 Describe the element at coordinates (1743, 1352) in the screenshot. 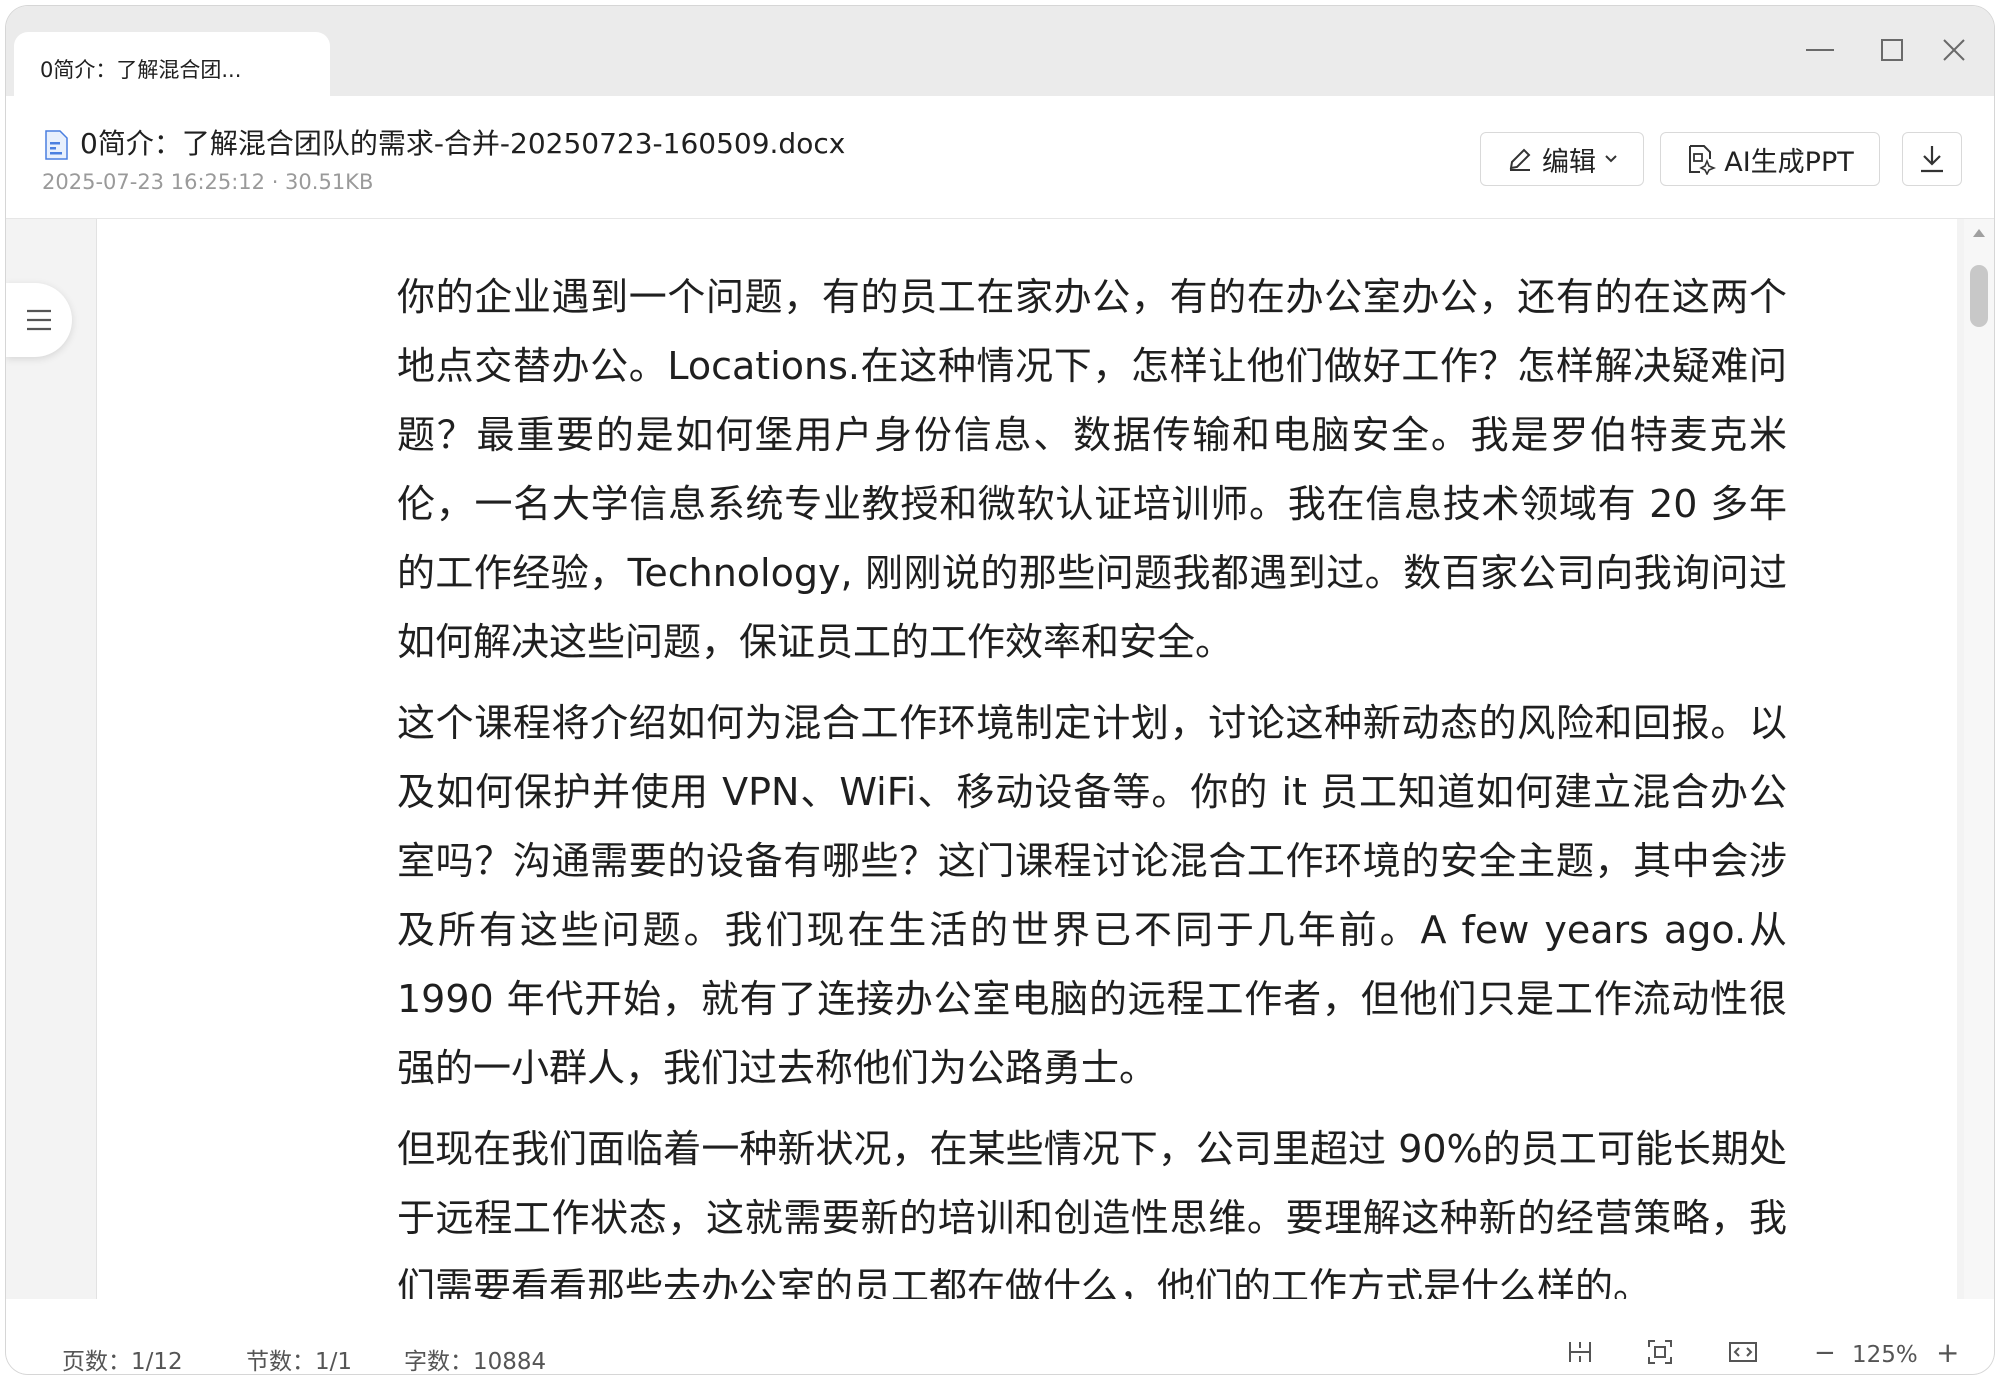

I see `fit-width-icon` at that location.